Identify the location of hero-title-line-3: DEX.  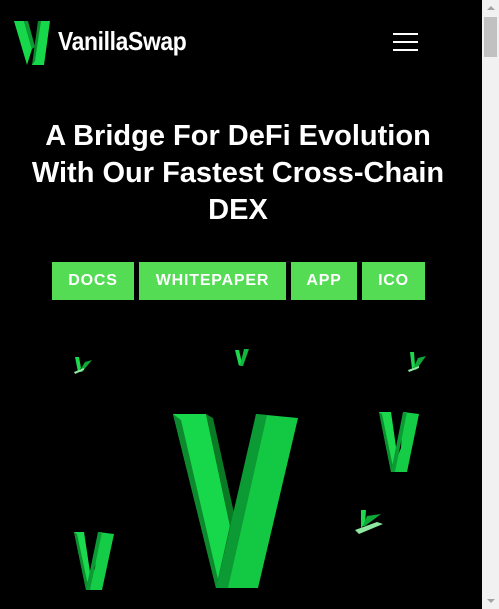
(238, 210).